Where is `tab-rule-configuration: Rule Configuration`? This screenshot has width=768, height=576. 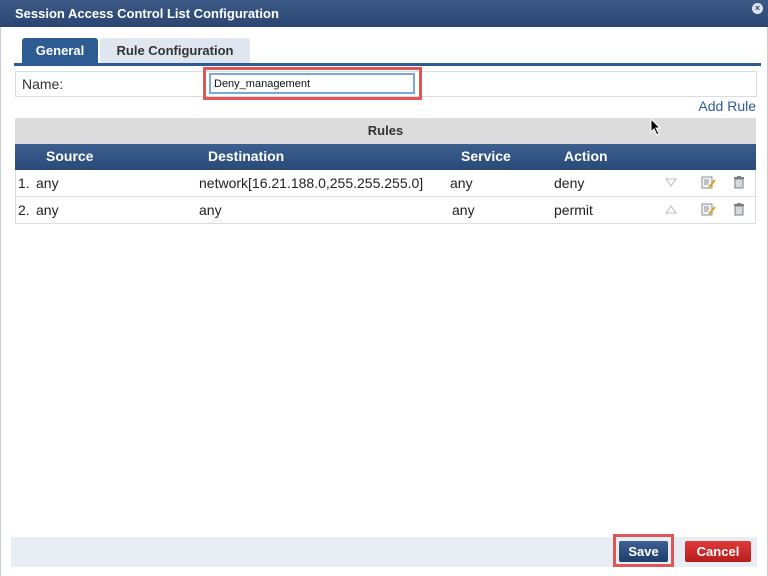 tab-rule-configuration: Rule Configuration is located at coordinates (175, 51).